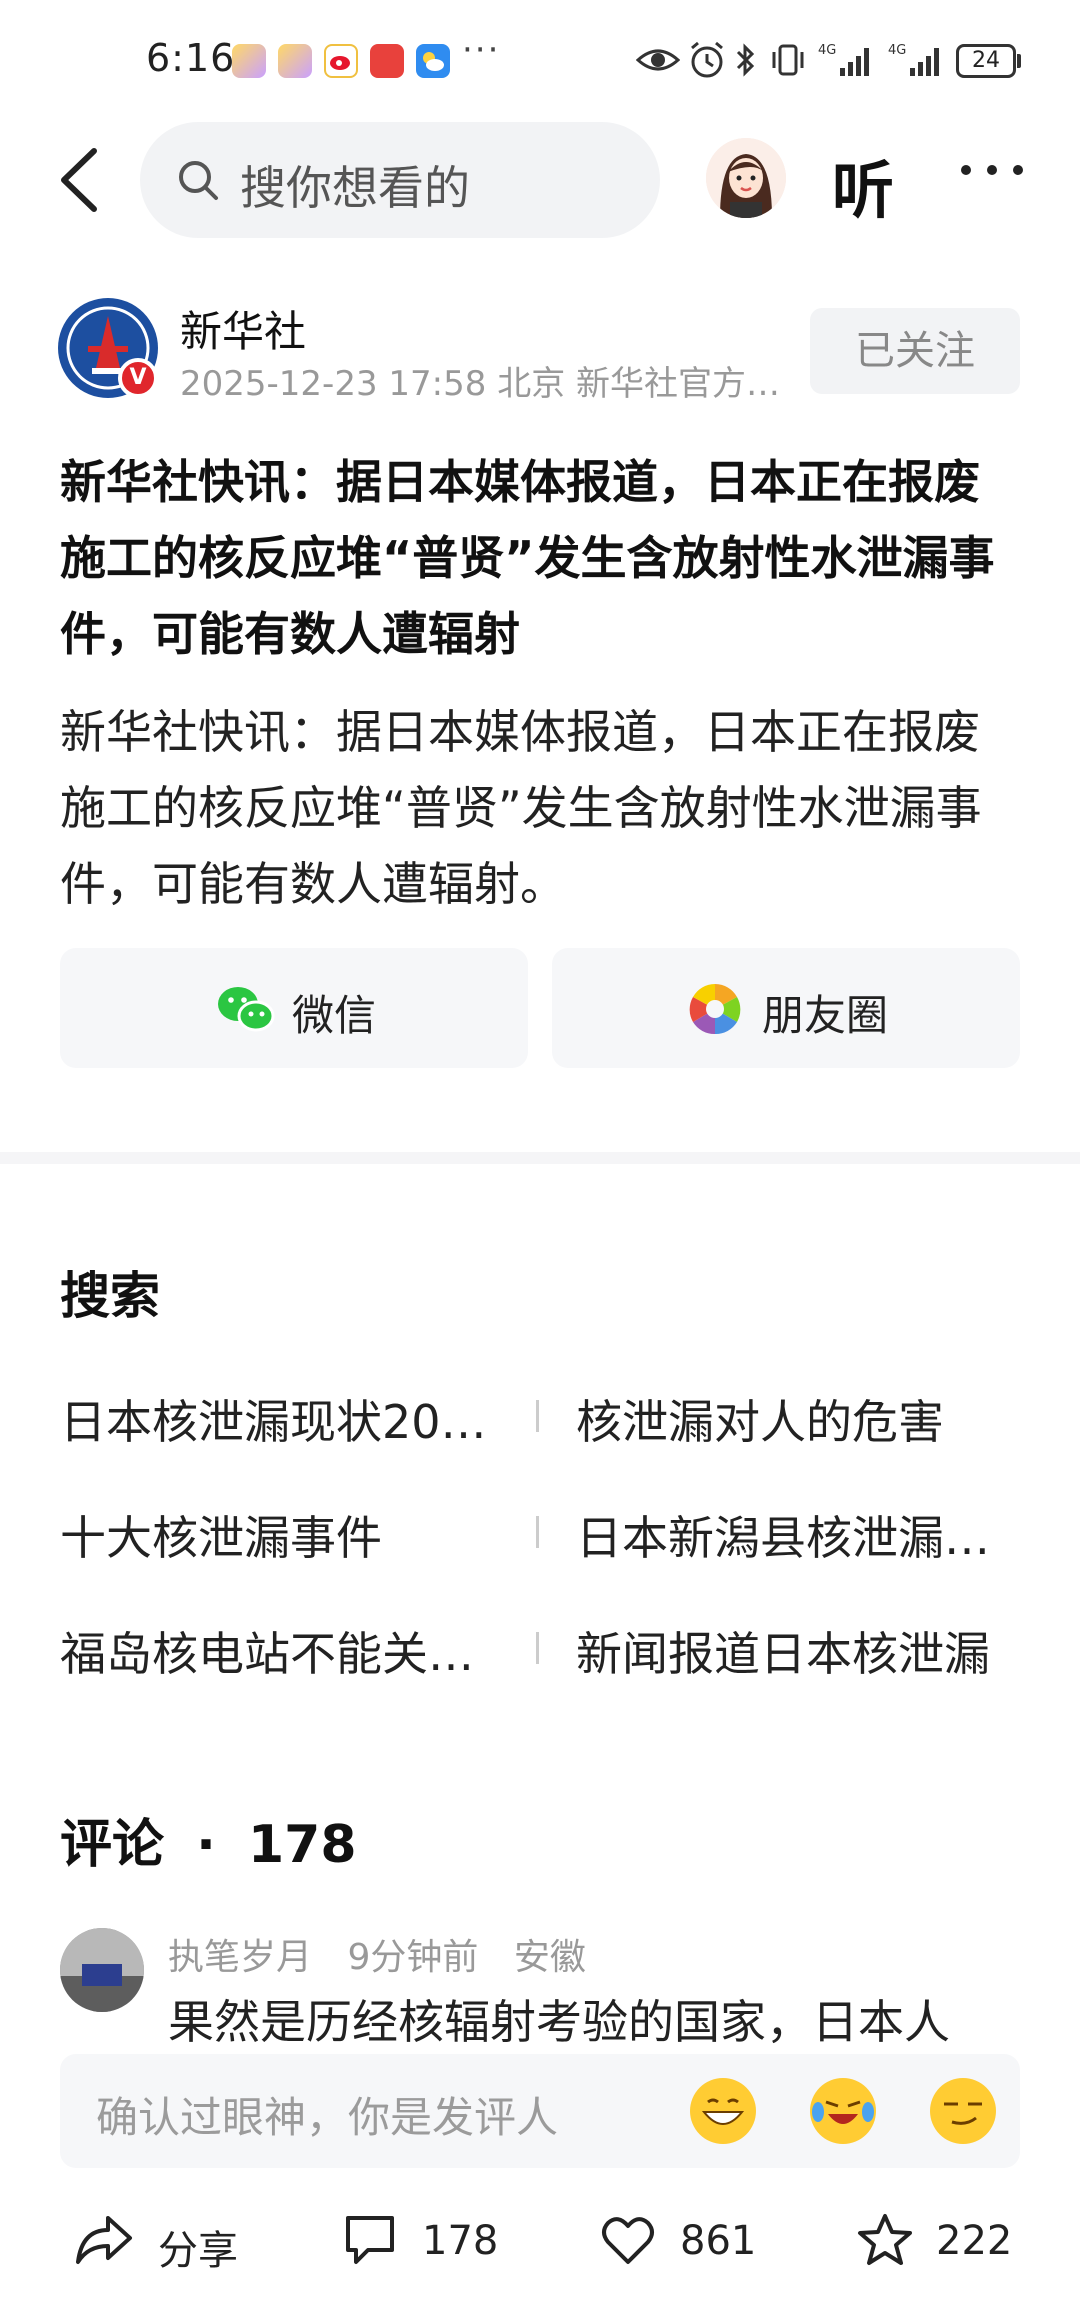 This screenshot has width=1080, height=2310. I want to click on commenter-avatar, so click(102, 1970).